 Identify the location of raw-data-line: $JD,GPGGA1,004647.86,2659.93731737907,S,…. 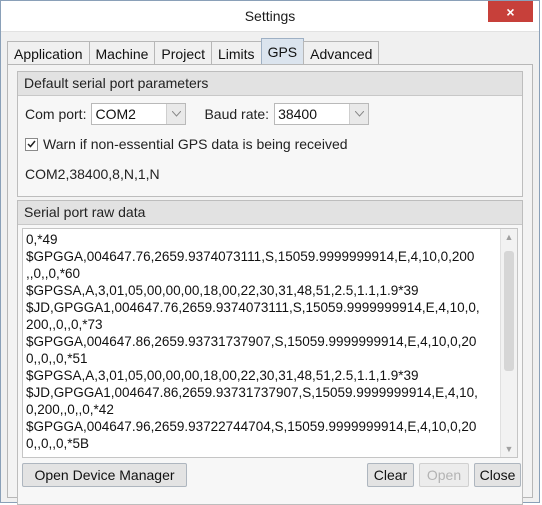
(252, 392).